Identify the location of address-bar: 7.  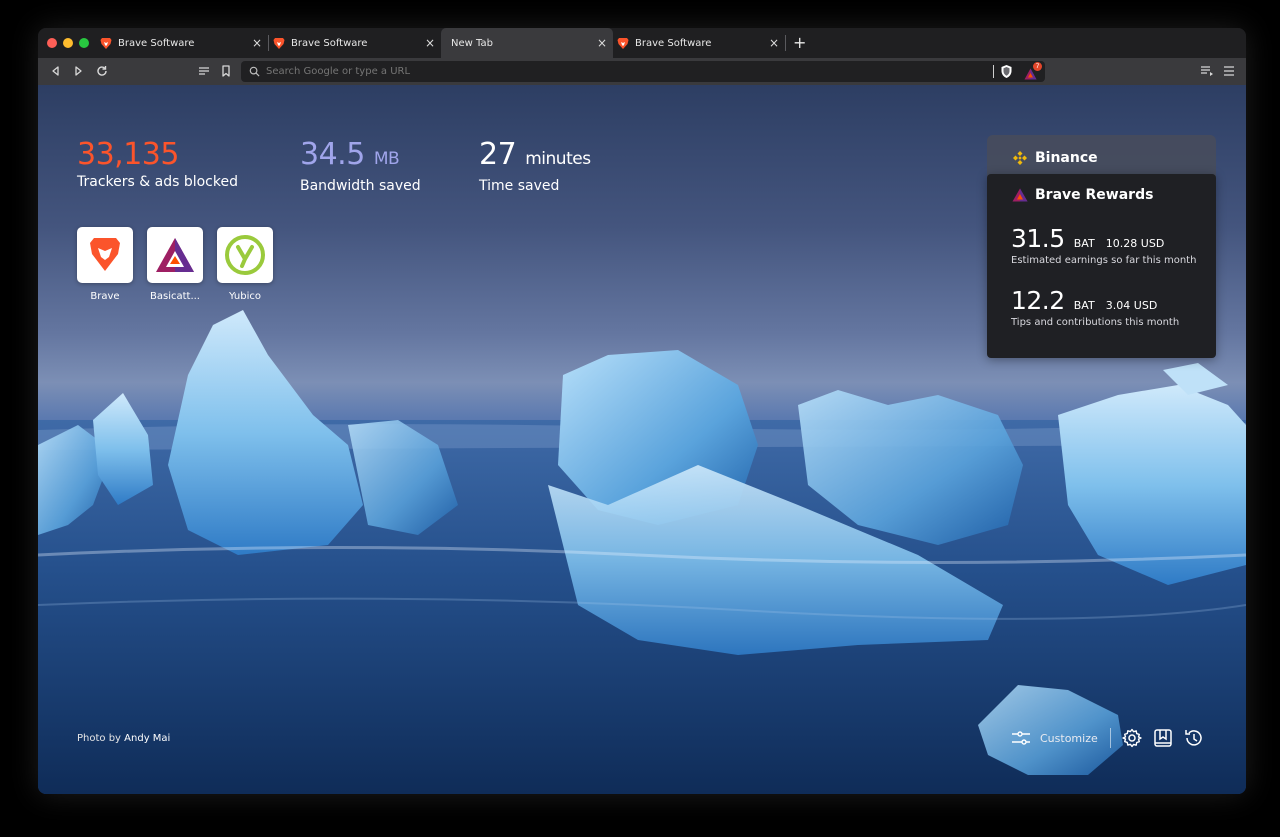
(643, 71).